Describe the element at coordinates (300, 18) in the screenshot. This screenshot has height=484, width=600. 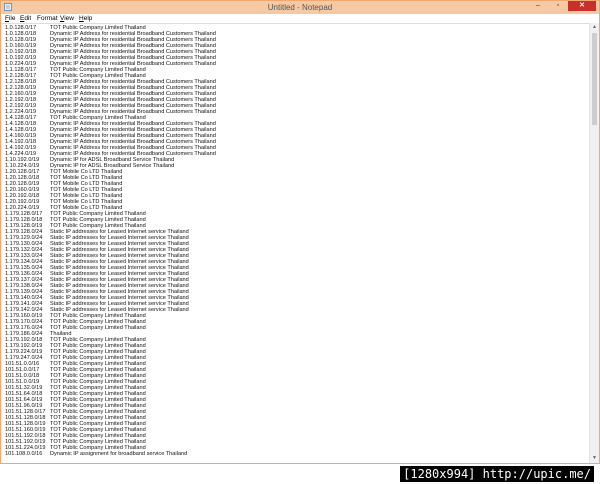
I see `menu-bar: File Edit Format View Help` at that location.